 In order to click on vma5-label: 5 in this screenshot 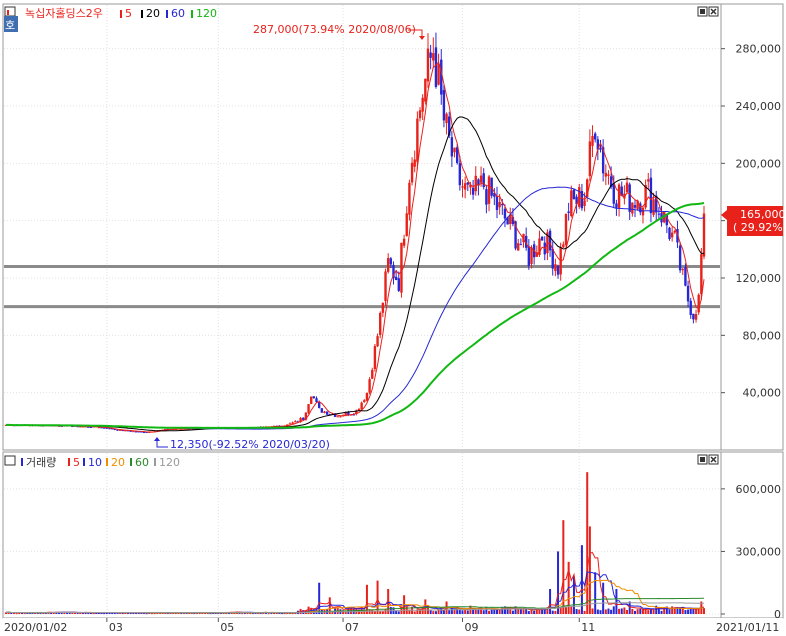, I will do `click(76, 462)`.